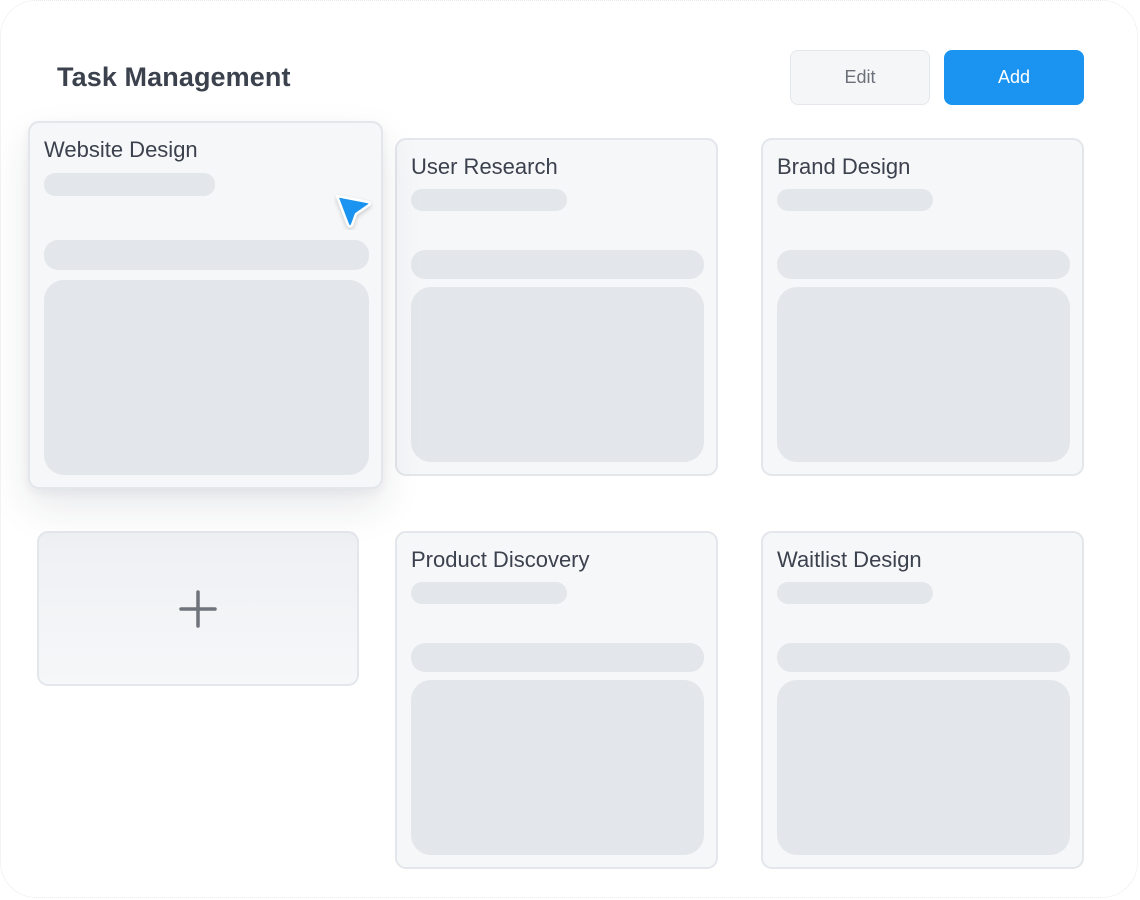 This screenshot has height=900, width=1140. Describe the element at coordinates (484, 166) in the screenshot. I see `task-card-title: User Research` at that location.